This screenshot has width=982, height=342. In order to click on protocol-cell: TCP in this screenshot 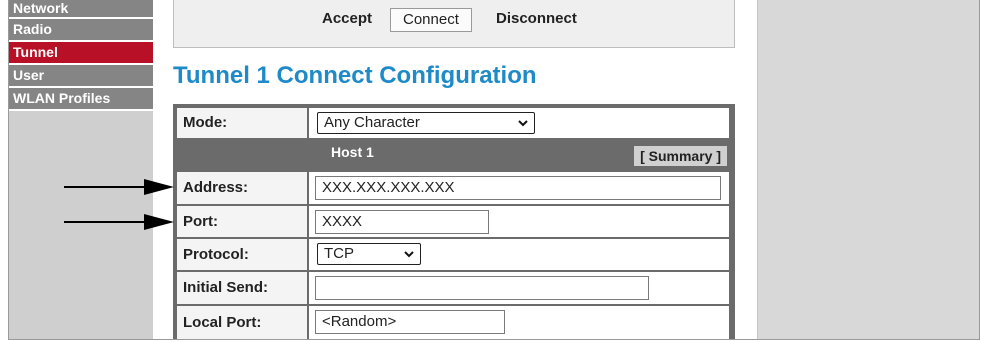, I will do `click(519, 254)`.